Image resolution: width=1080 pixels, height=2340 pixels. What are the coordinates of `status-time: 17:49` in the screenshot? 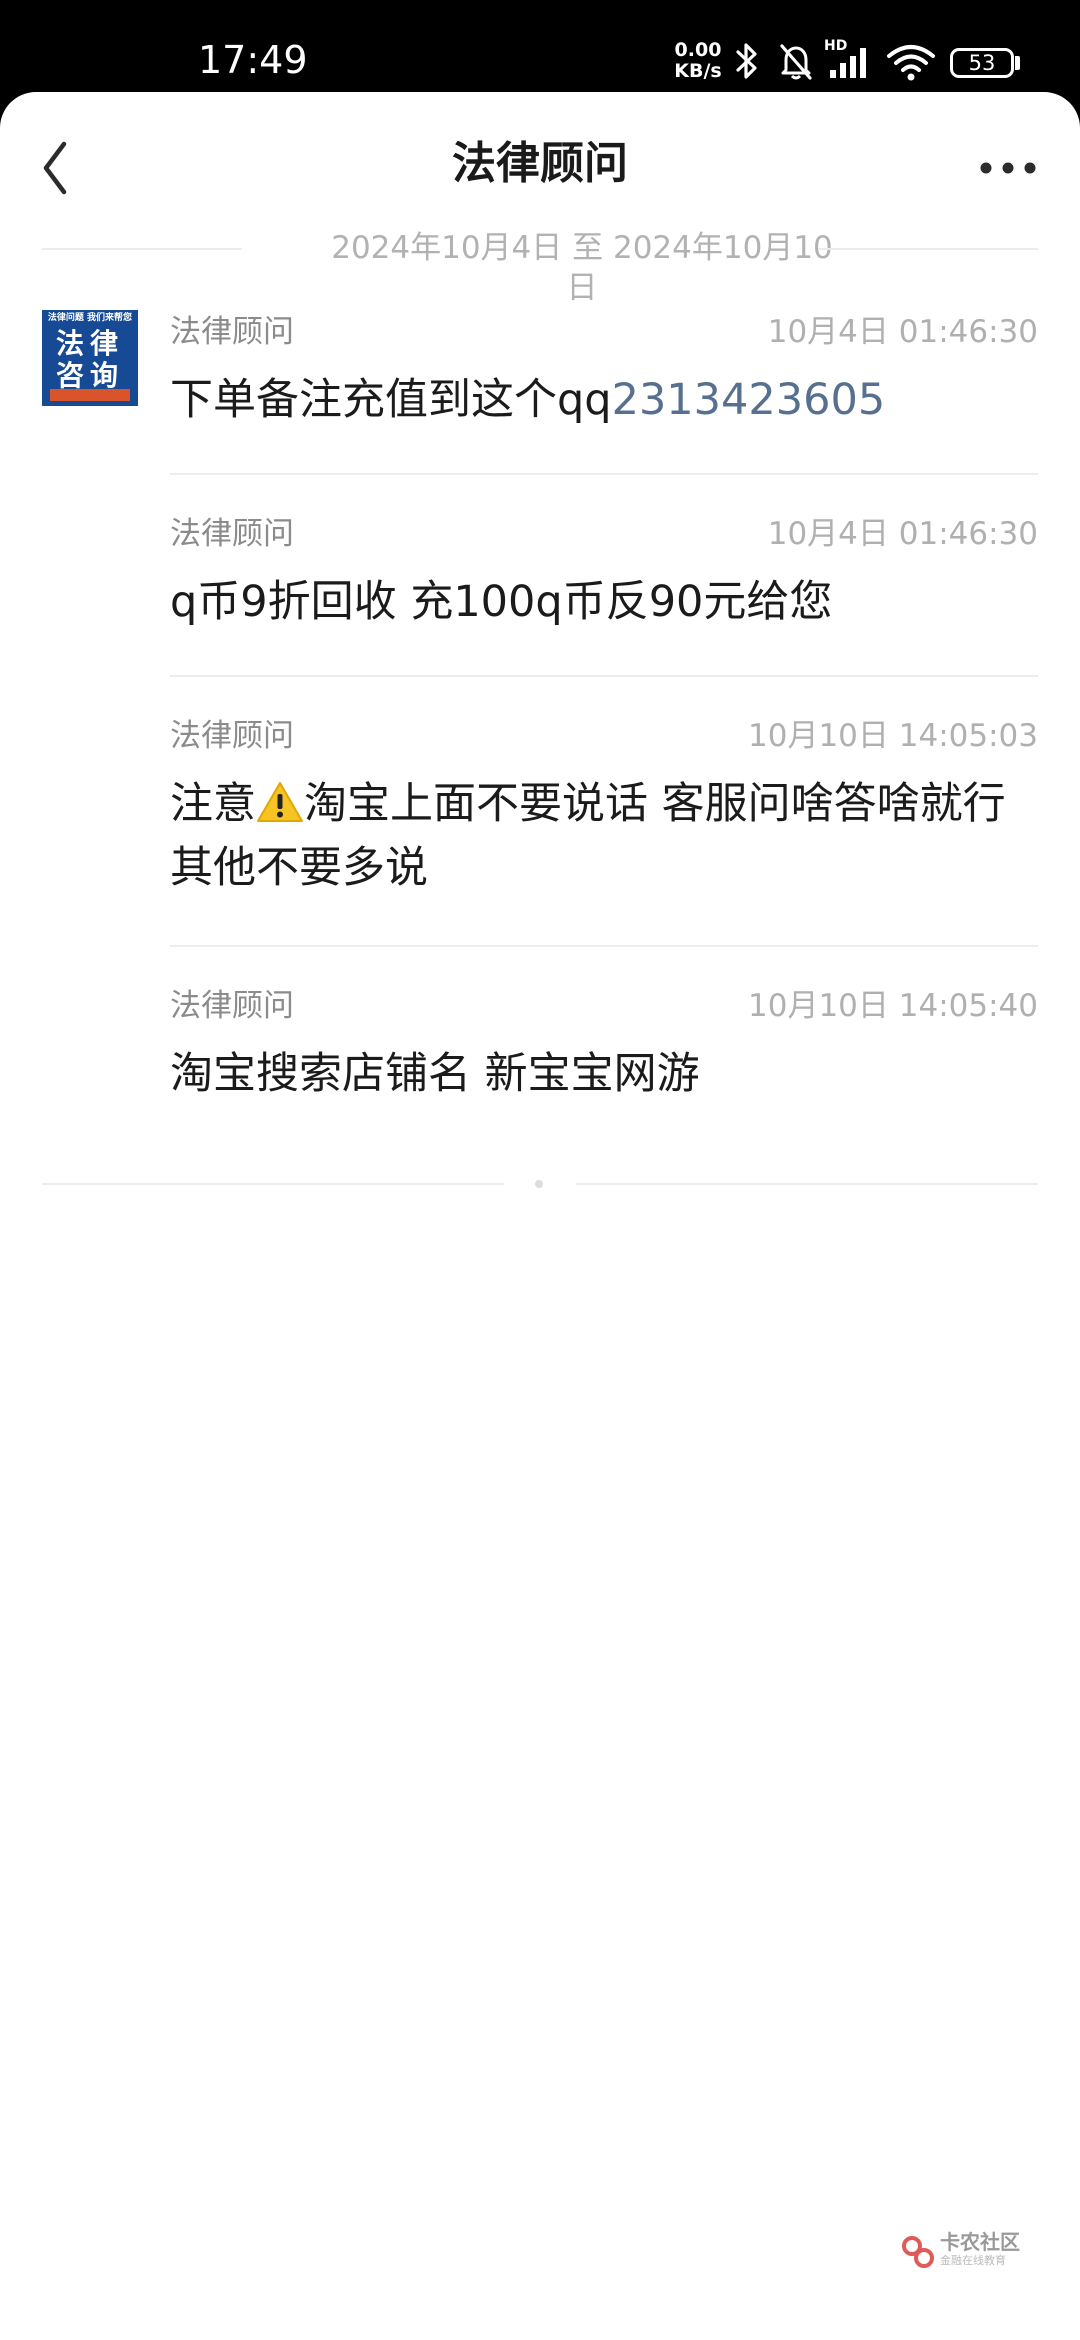 It's located at (253, 60).